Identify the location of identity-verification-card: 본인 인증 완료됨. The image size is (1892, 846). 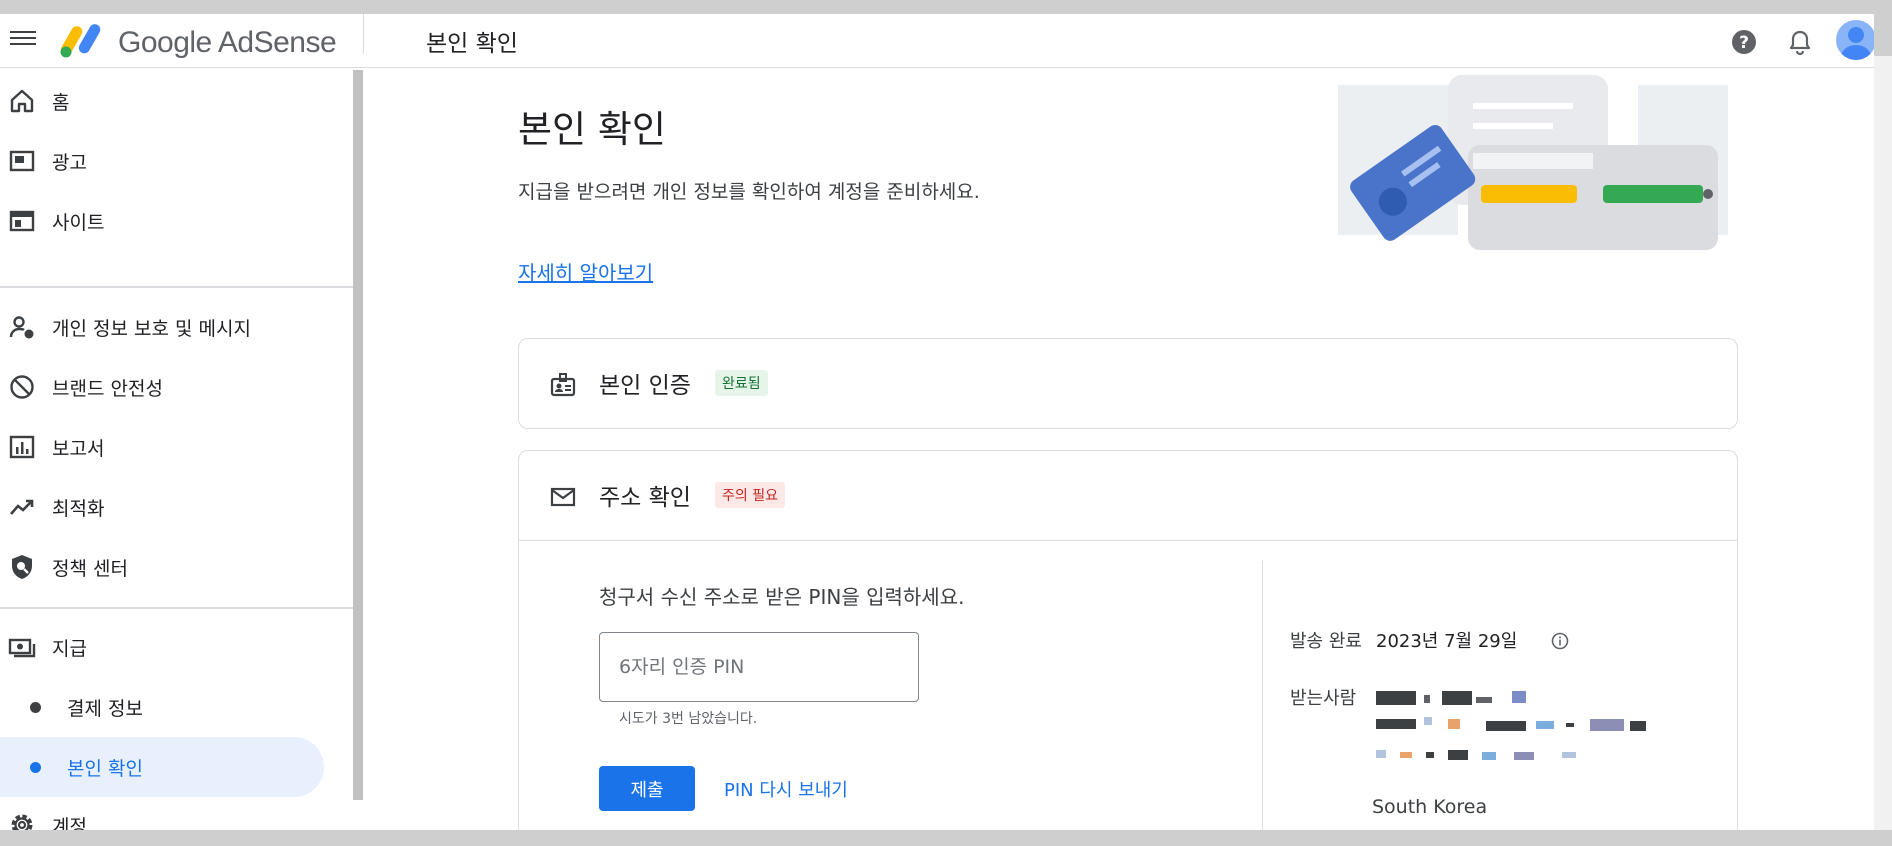
(1128, 383).